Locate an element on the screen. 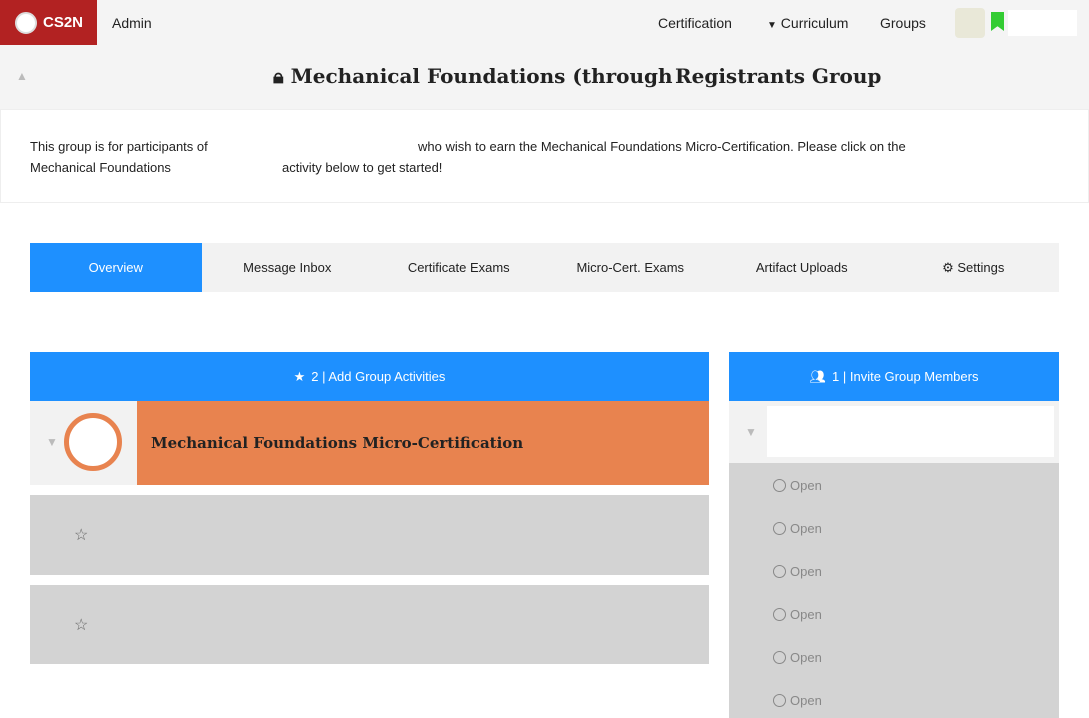 The height and width of the screenshot is (718, 1089). bookmark-icon is located at coordinates (997, 21).